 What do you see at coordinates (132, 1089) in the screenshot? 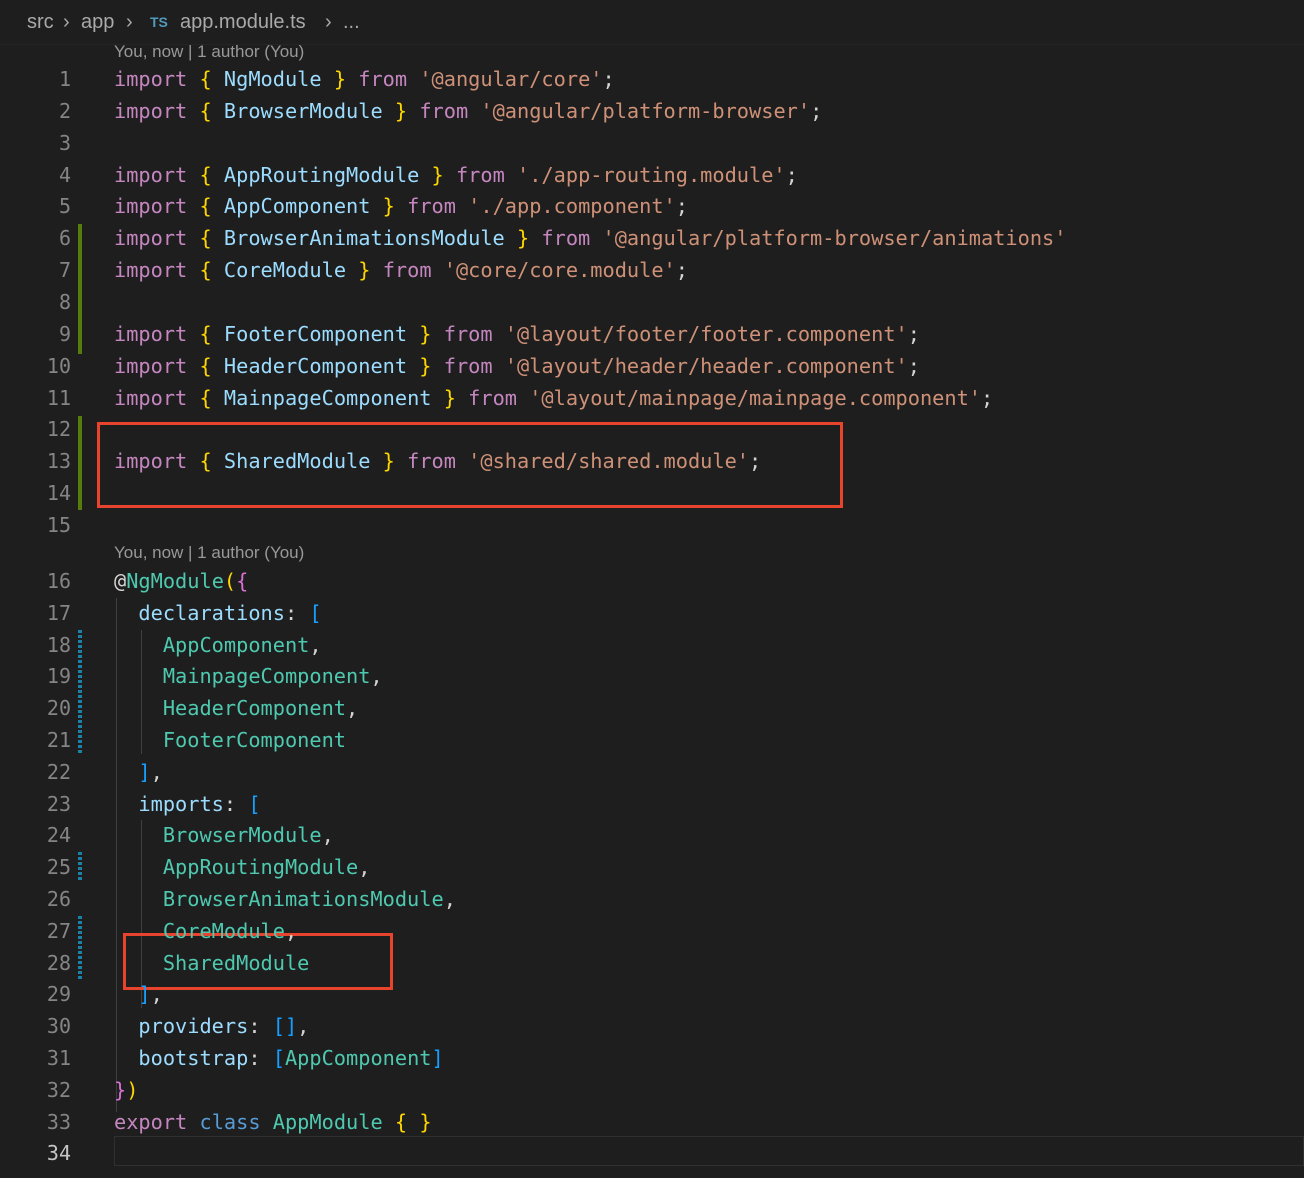
I see `code-token: )` at bounding box center [132, 1089].